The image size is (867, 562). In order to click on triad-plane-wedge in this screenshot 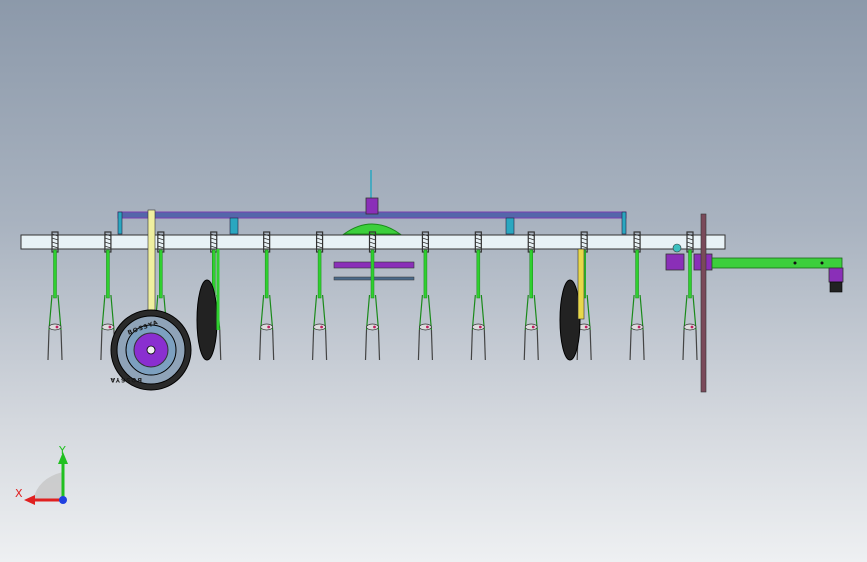, I will do `click(48, 486)`.